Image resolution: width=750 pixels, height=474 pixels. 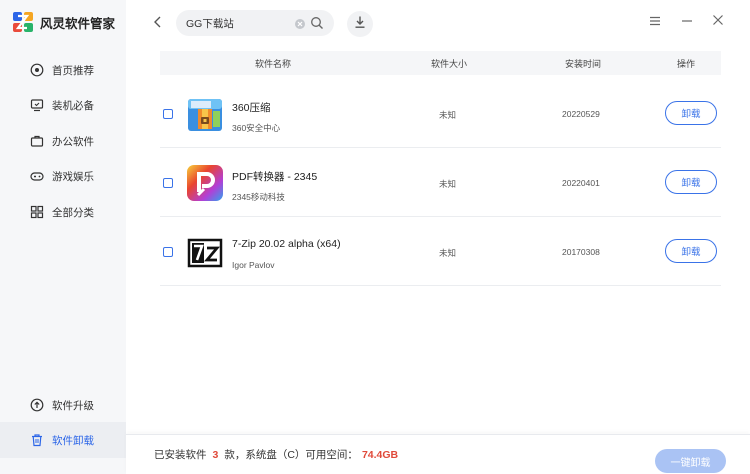 What do you see at coordinates (37, 70) in the screenshot?
I see `home-icon` at bounding box center [37, 70].